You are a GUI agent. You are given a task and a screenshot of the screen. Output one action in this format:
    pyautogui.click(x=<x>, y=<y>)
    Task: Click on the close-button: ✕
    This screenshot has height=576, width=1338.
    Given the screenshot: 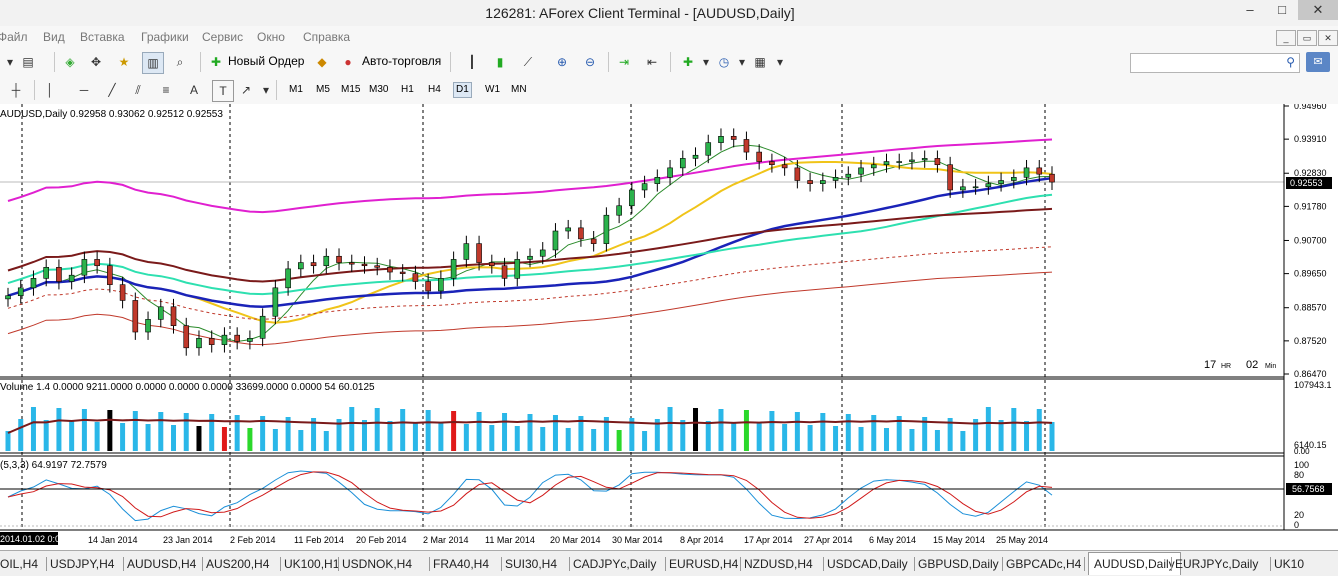 What is the action you would take?
    pyautogui.click(x=1318, y=10)
    